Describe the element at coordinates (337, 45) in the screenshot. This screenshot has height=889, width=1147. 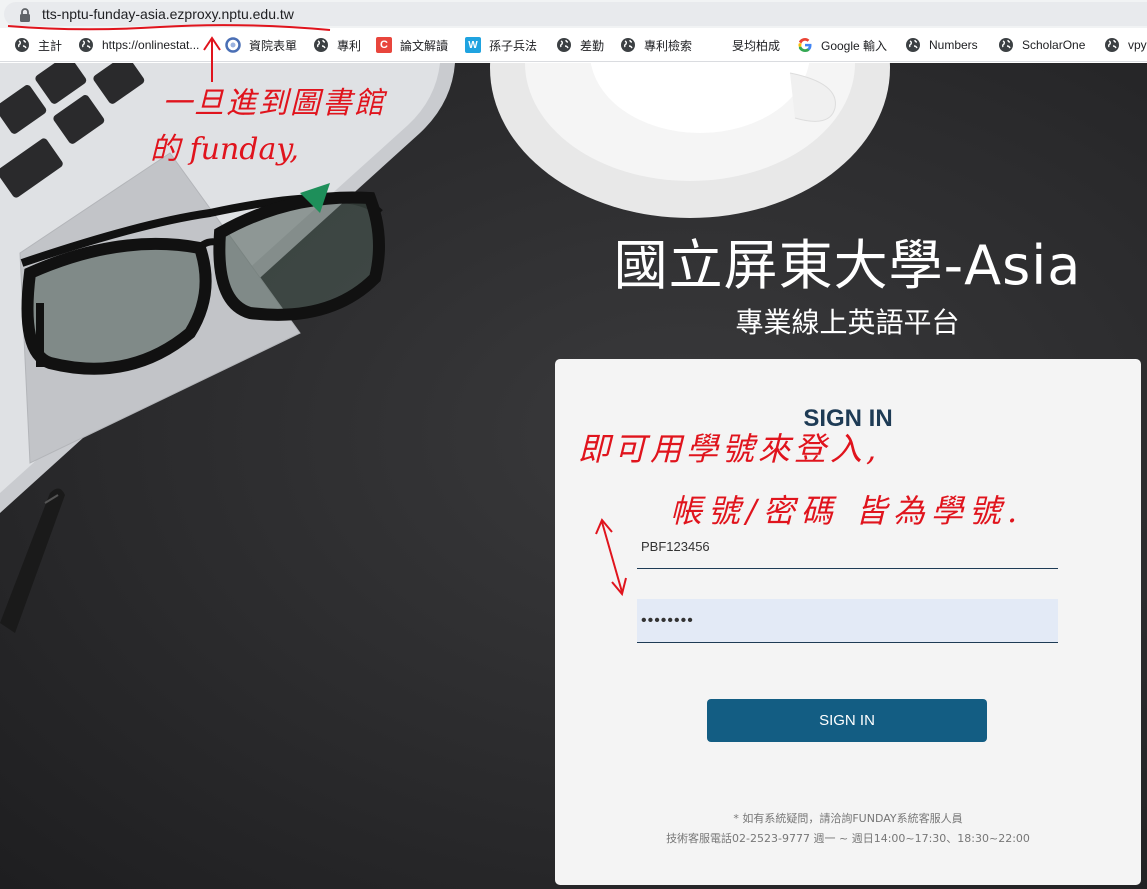
I see `bookmark-item: 專利` at that location.